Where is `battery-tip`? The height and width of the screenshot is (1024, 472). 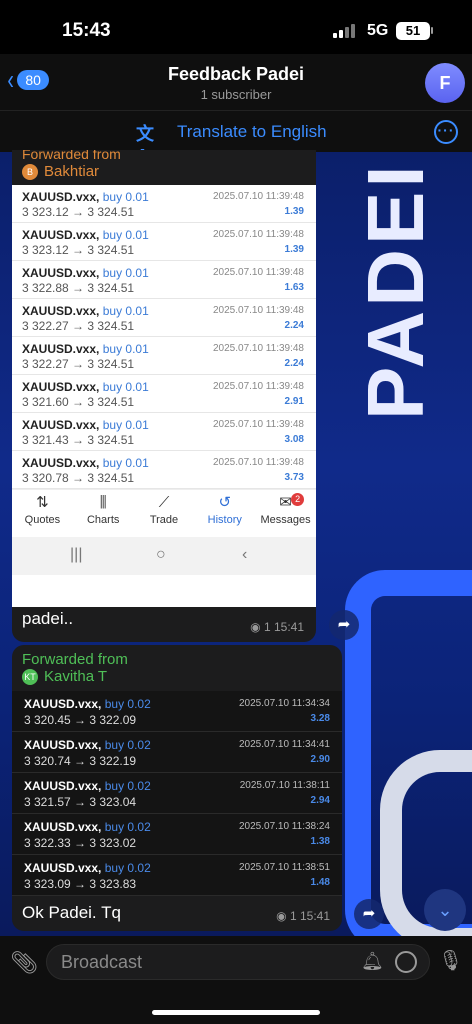
battery-tip is located at coordinates (432, 30).